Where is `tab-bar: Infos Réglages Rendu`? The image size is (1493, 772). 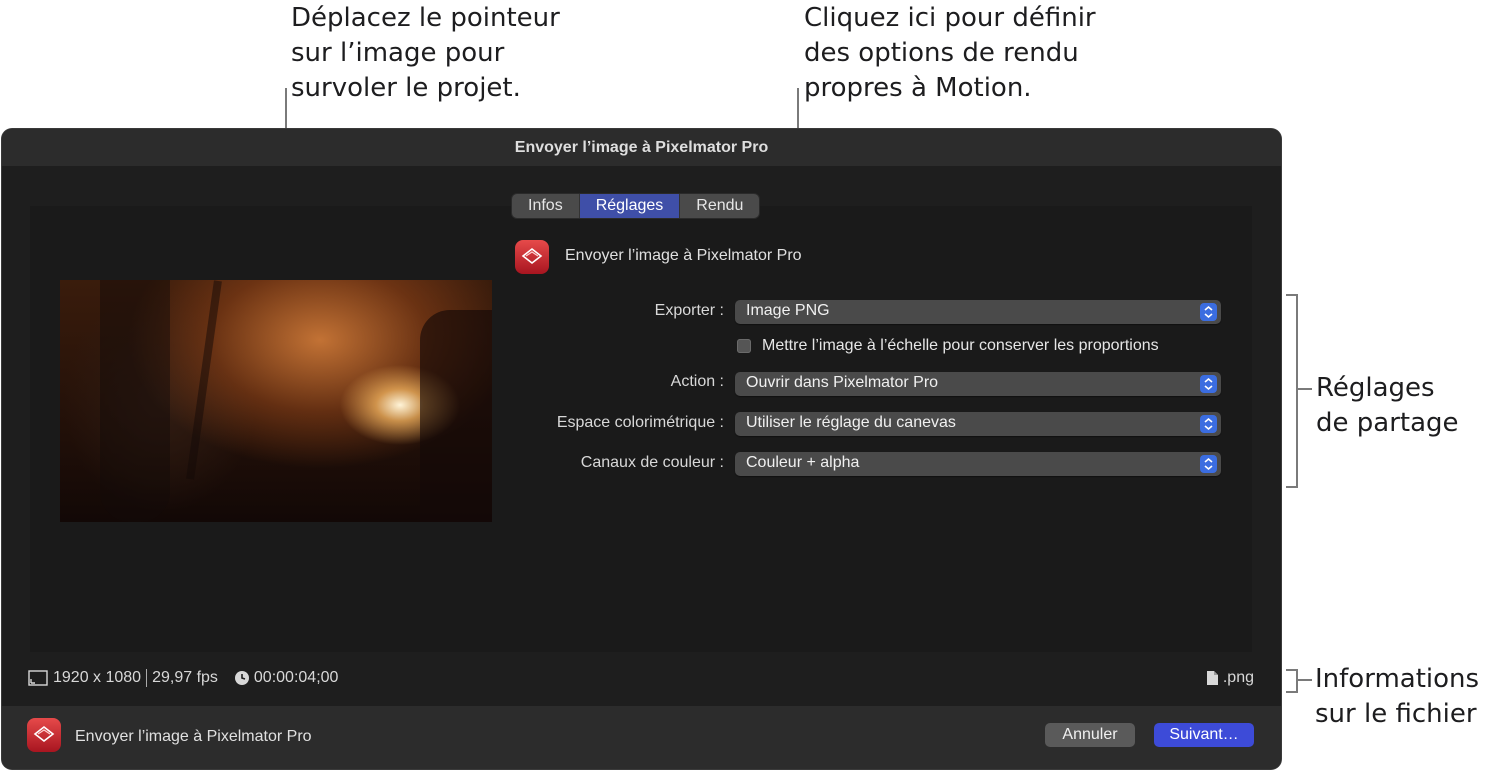 tab-bar: Infos Réglages Rendu is located at coordinates (636, 206).